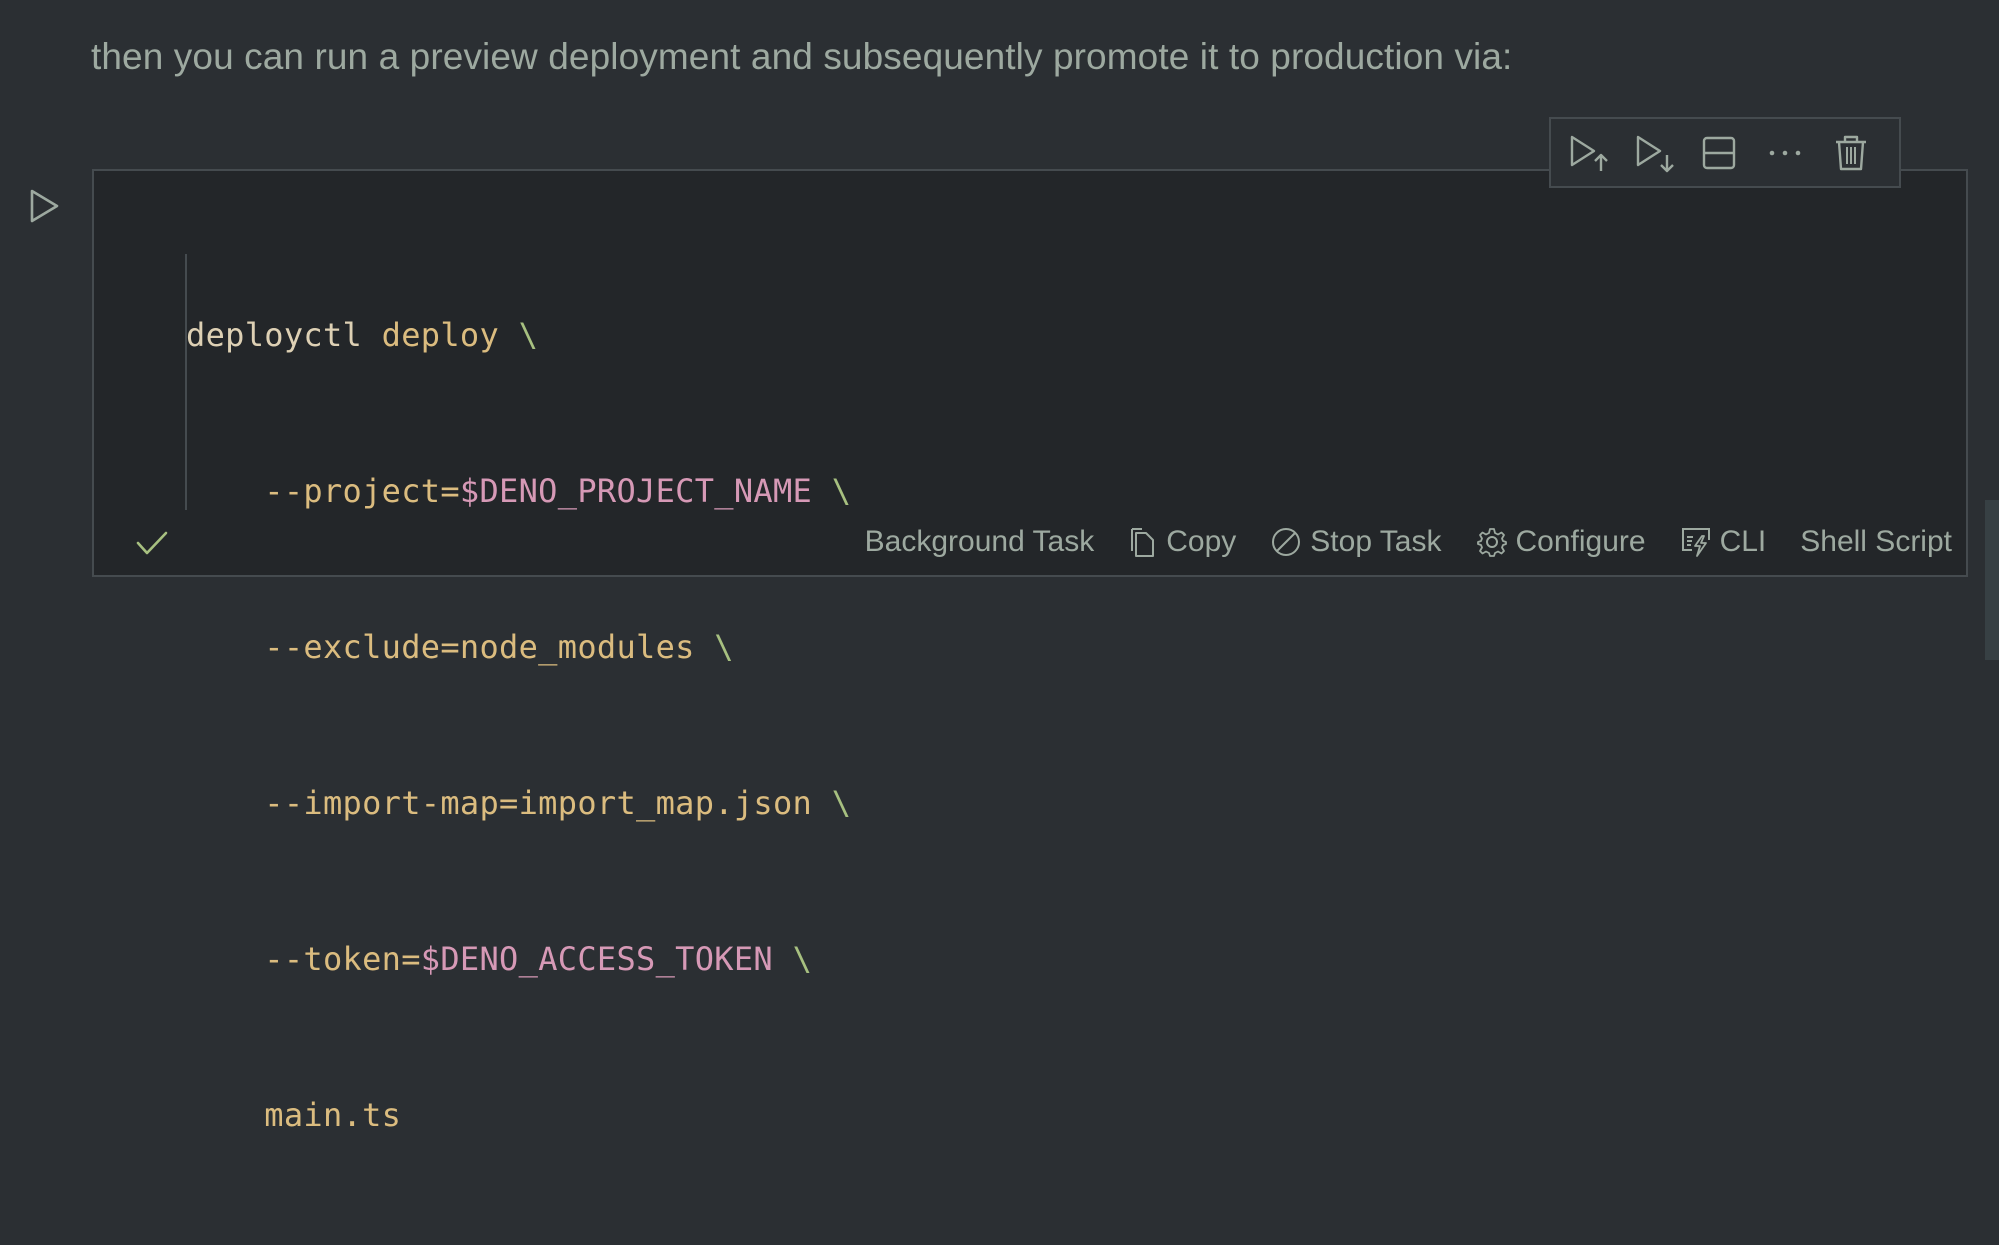 This screenshot has width=1999, height=1245. What do you see at coordinates (1491, 542) in the screenshot?
I see `gear-icon` at bounding box center [1491, 542].